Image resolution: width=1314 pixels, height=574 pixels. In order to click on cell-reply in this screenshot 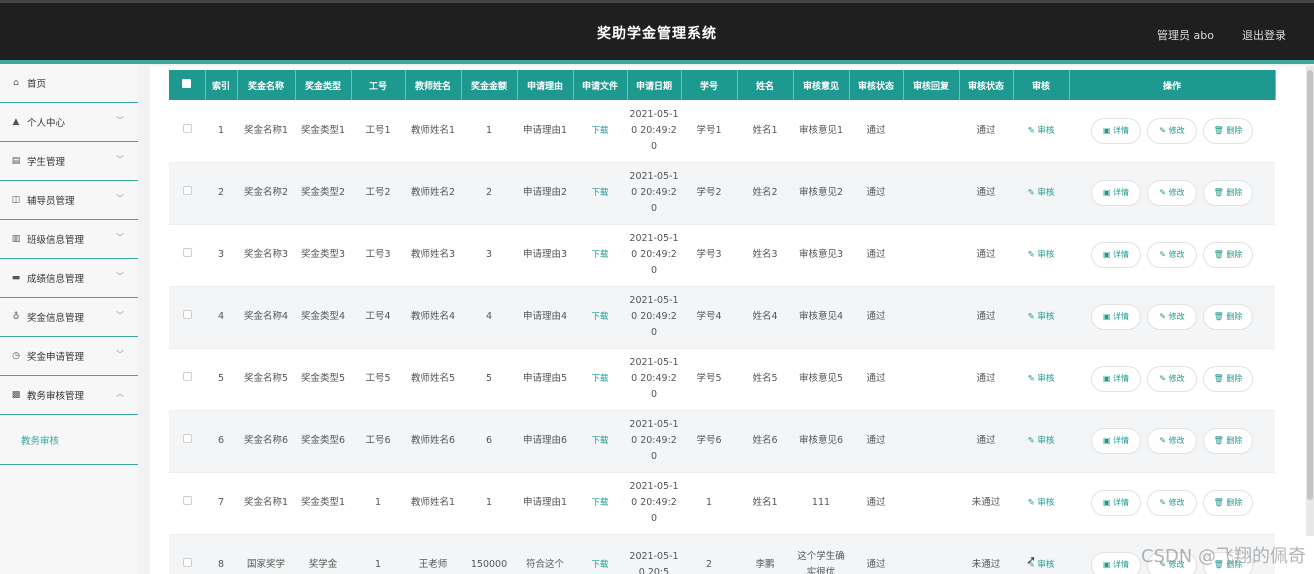, I will do `click(931, 379)`.